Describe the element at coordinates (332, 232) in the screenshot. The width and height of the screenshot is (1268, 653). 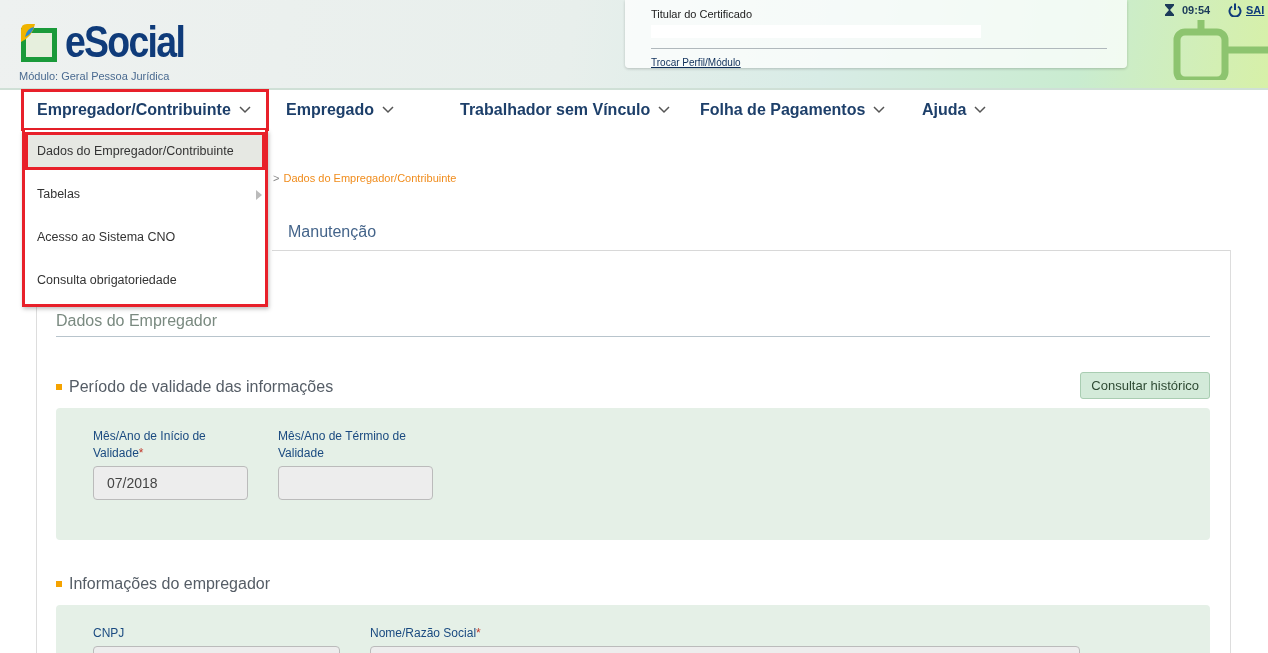
I see `tab: Manutenção` at that location.